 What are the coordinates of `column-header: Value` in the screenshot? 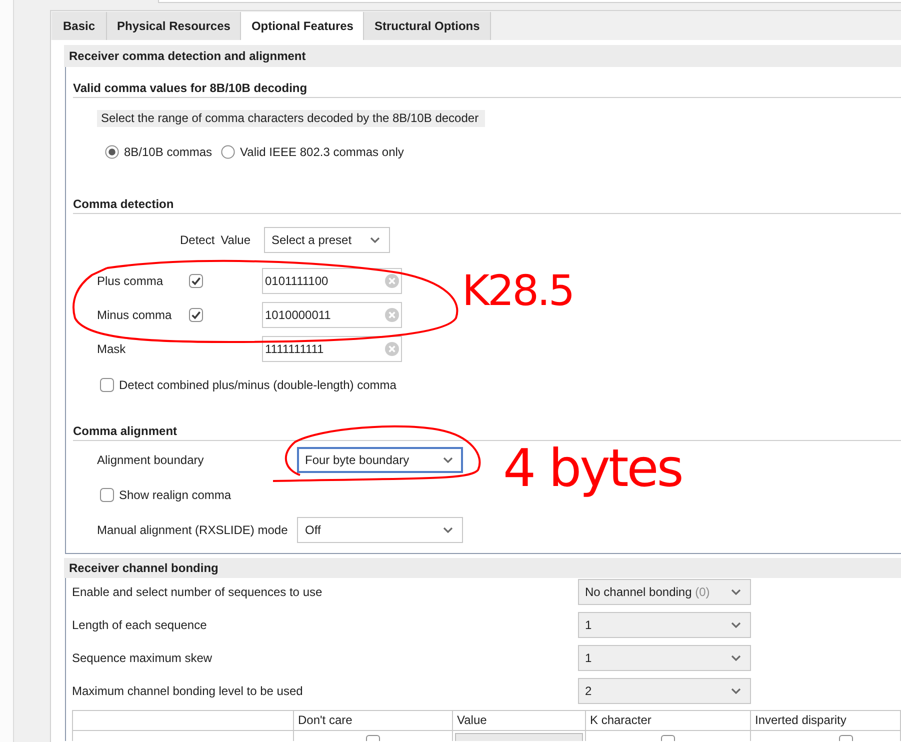 It's located at (519, 721).